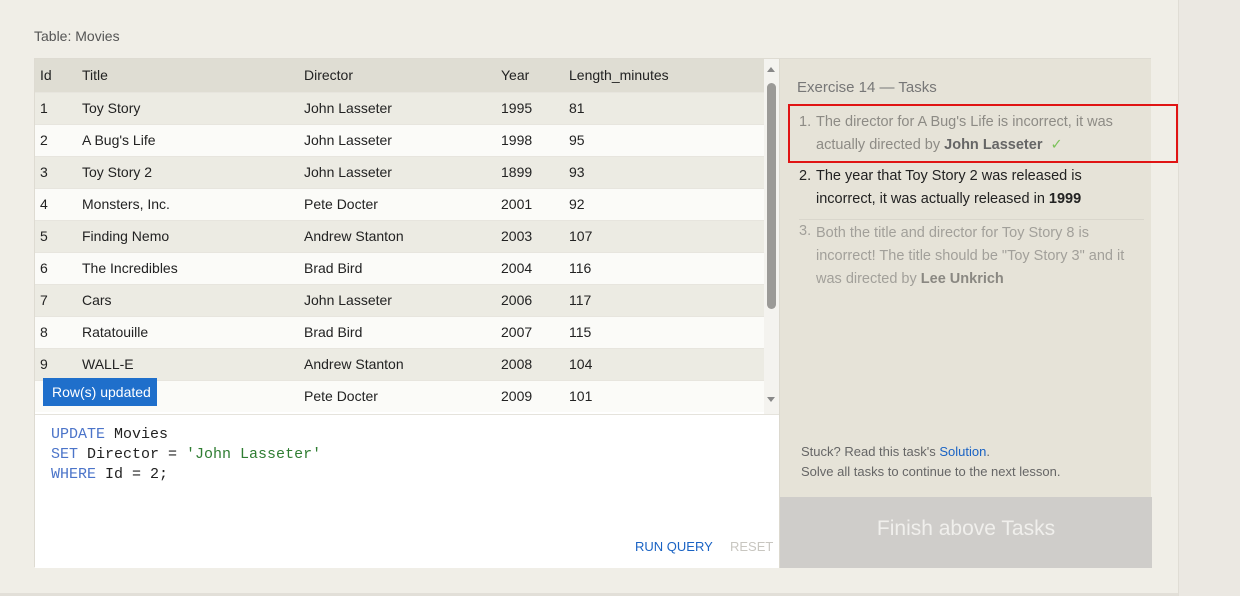 The image size is (1240, 596). I want to click on table-row: 1 Toy Story John Lasseter 1995 81, so click(399, 108).